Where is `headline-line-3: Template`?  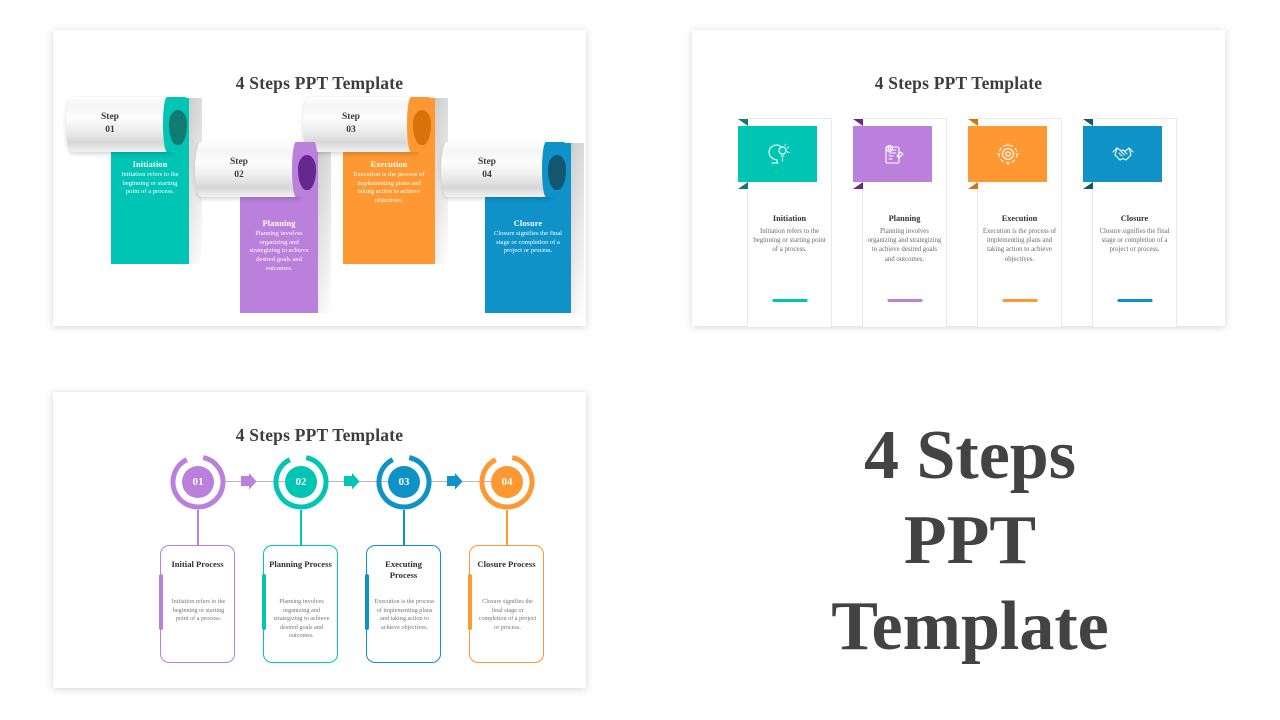
headline-line-3: Template is located at coordinates (970, 626).